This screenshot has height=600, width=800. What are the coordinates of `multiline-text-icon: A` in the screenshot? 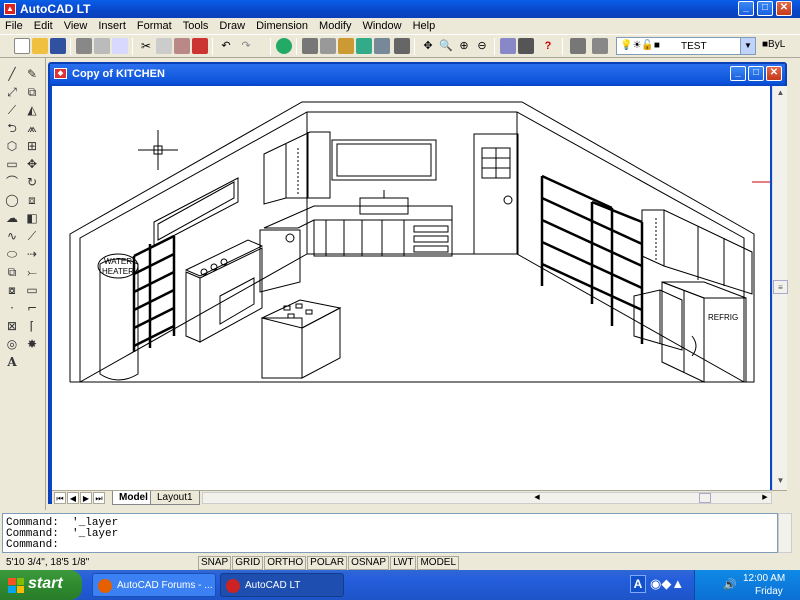 It's located at (12, 362).